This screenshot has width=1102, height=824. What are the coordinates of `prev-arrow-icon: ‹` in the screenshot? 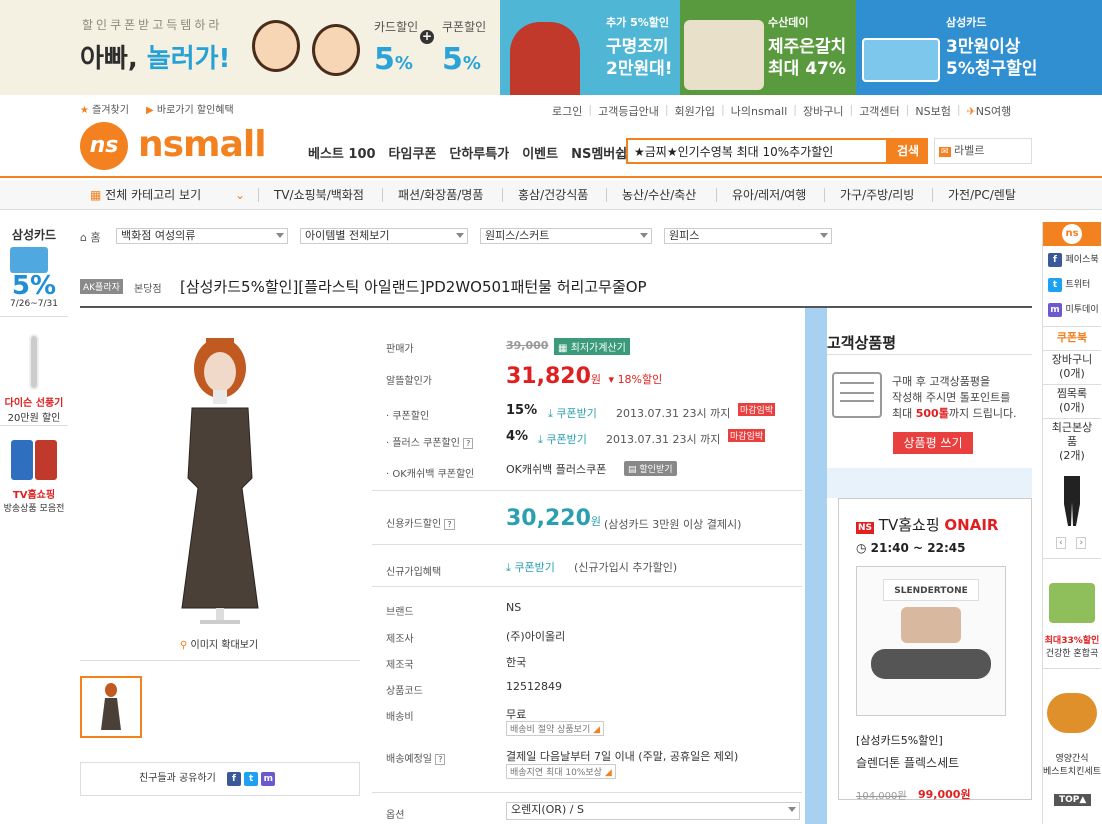 It's located at (1061, 543).